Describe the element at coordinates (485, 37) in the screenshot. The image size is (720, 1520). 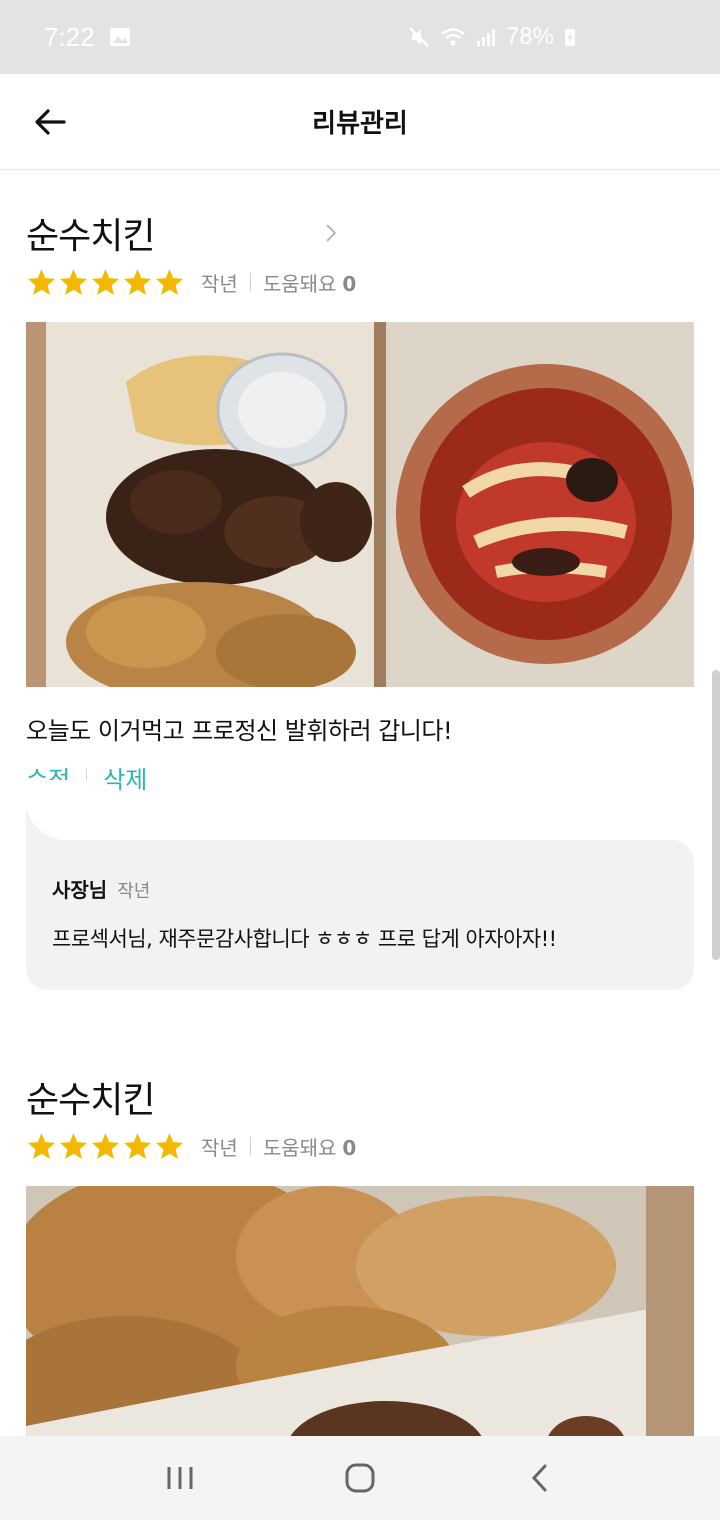
I see `signal-icon` at that location.